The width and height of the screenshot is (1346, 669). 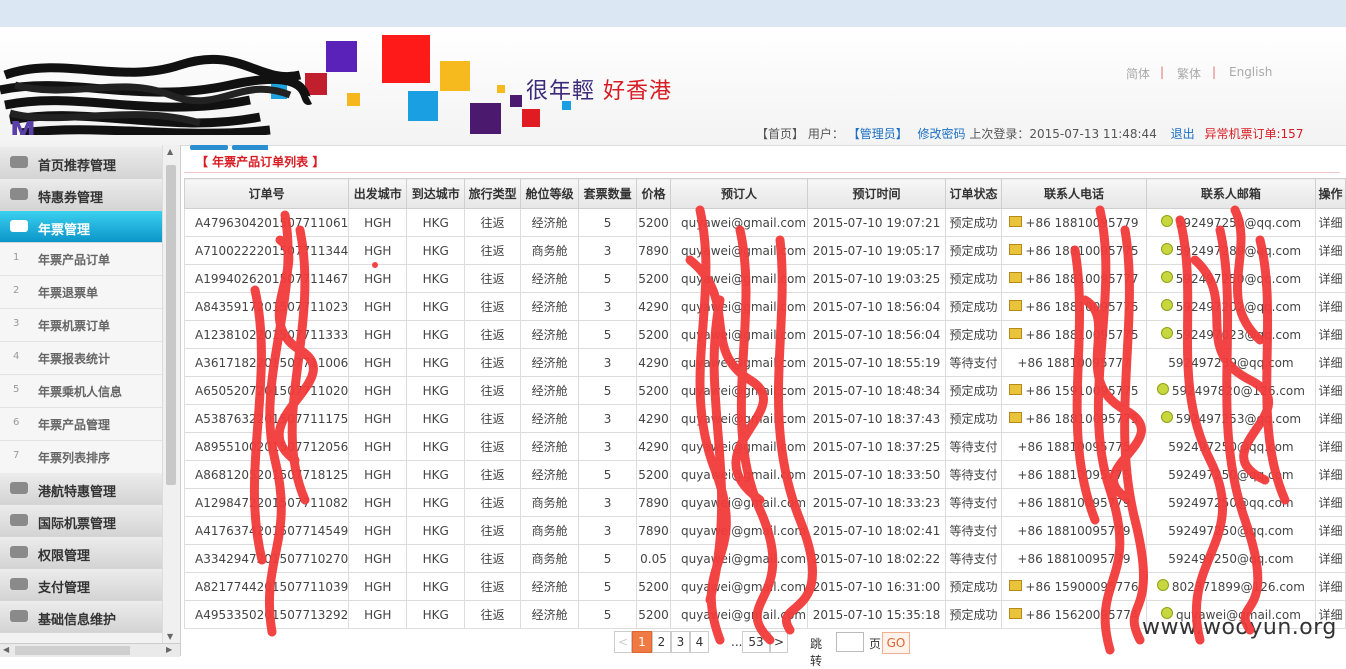 What do you see at coordinates (653, 390) in the screenshot?
I see `cell-text: 5200` at bounding box center [653, 390].